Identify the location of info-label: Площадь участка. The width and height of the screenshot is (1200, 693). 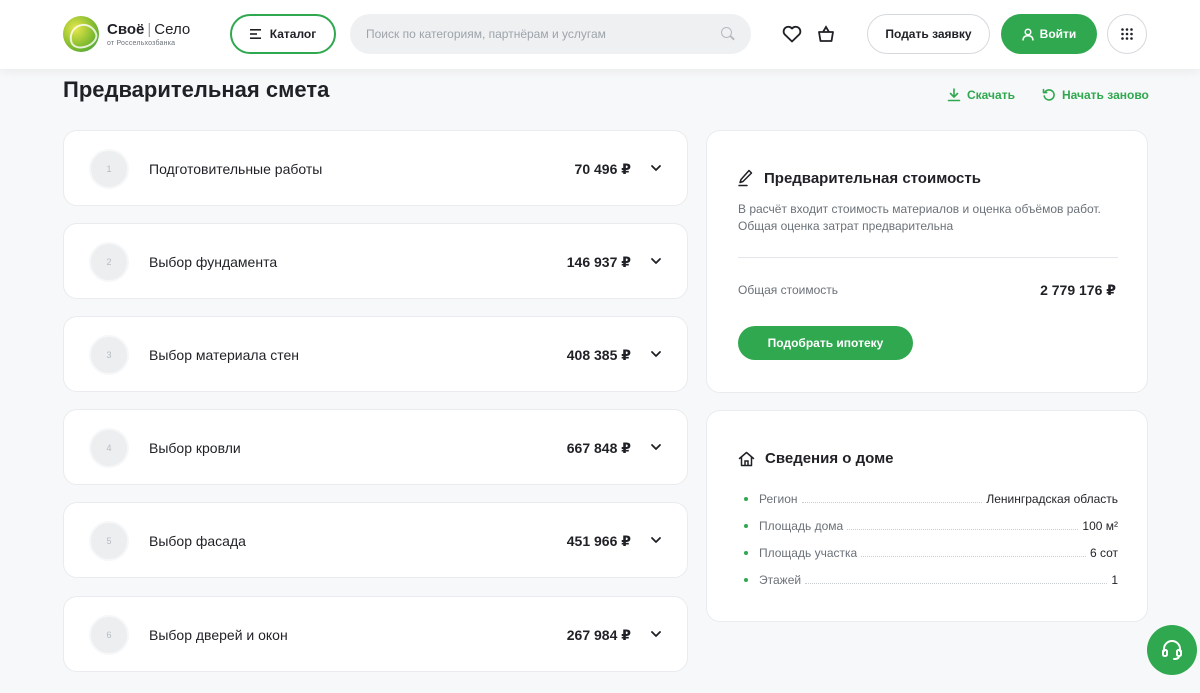
(808, 553).